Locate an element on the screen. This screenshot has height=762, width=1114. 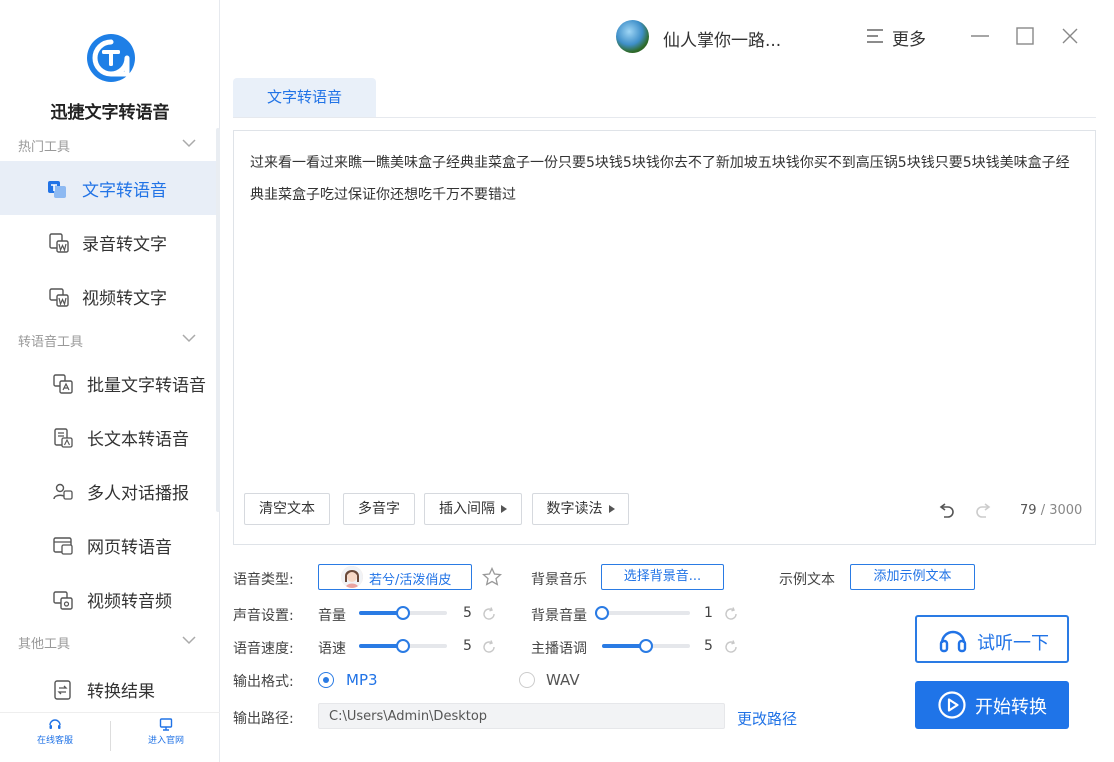
sidebar-item-video-to-text: 视频转文字 is located at coordinates (108, 296).